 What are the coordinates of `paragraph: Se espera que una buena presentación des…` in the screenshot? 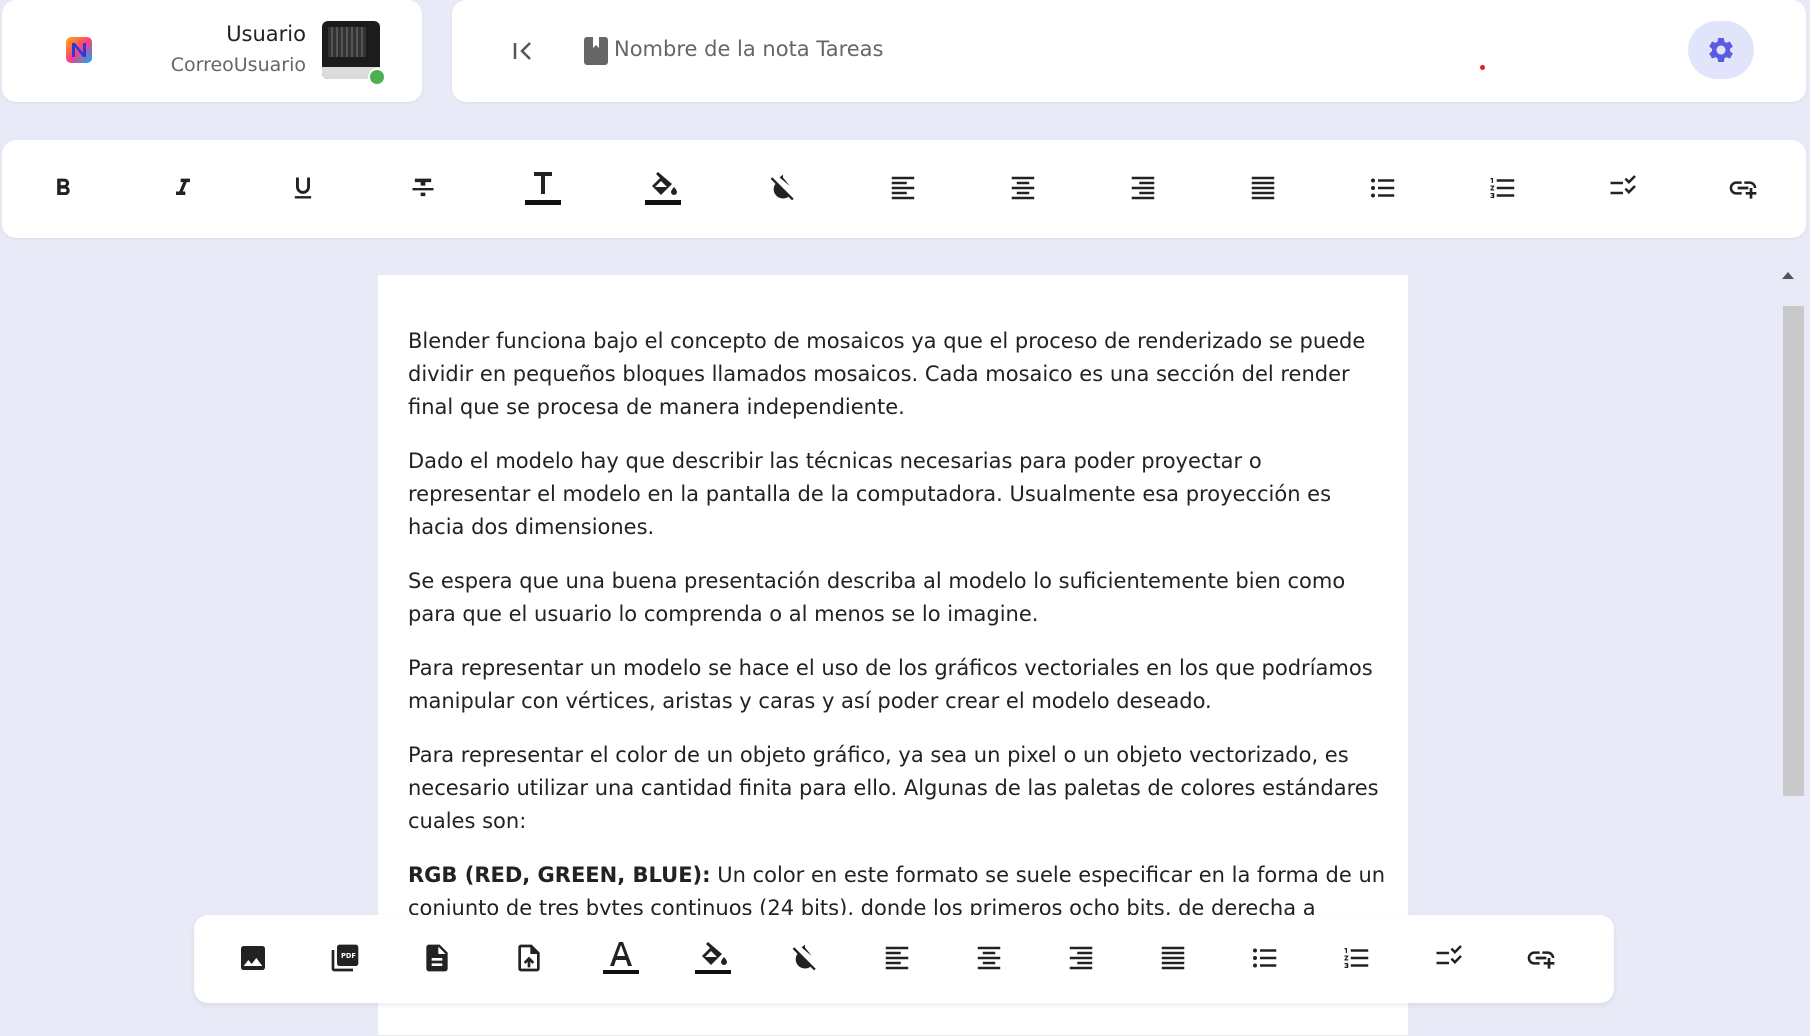 It's located at (898, 598).